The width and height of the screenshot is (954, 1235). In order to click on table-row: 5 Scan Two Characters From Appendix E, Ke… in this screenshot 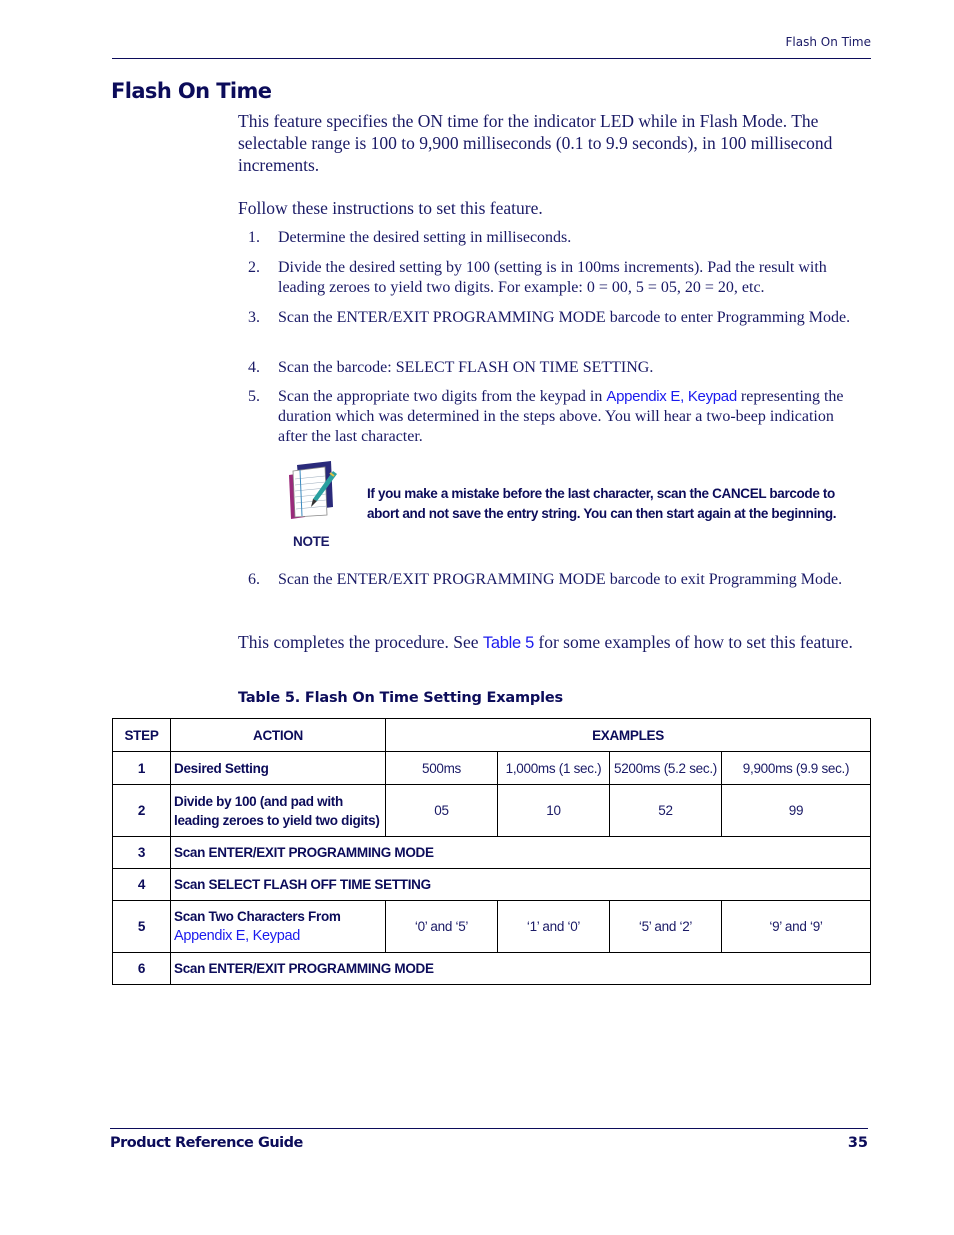, I will do `click(491, 926)`.